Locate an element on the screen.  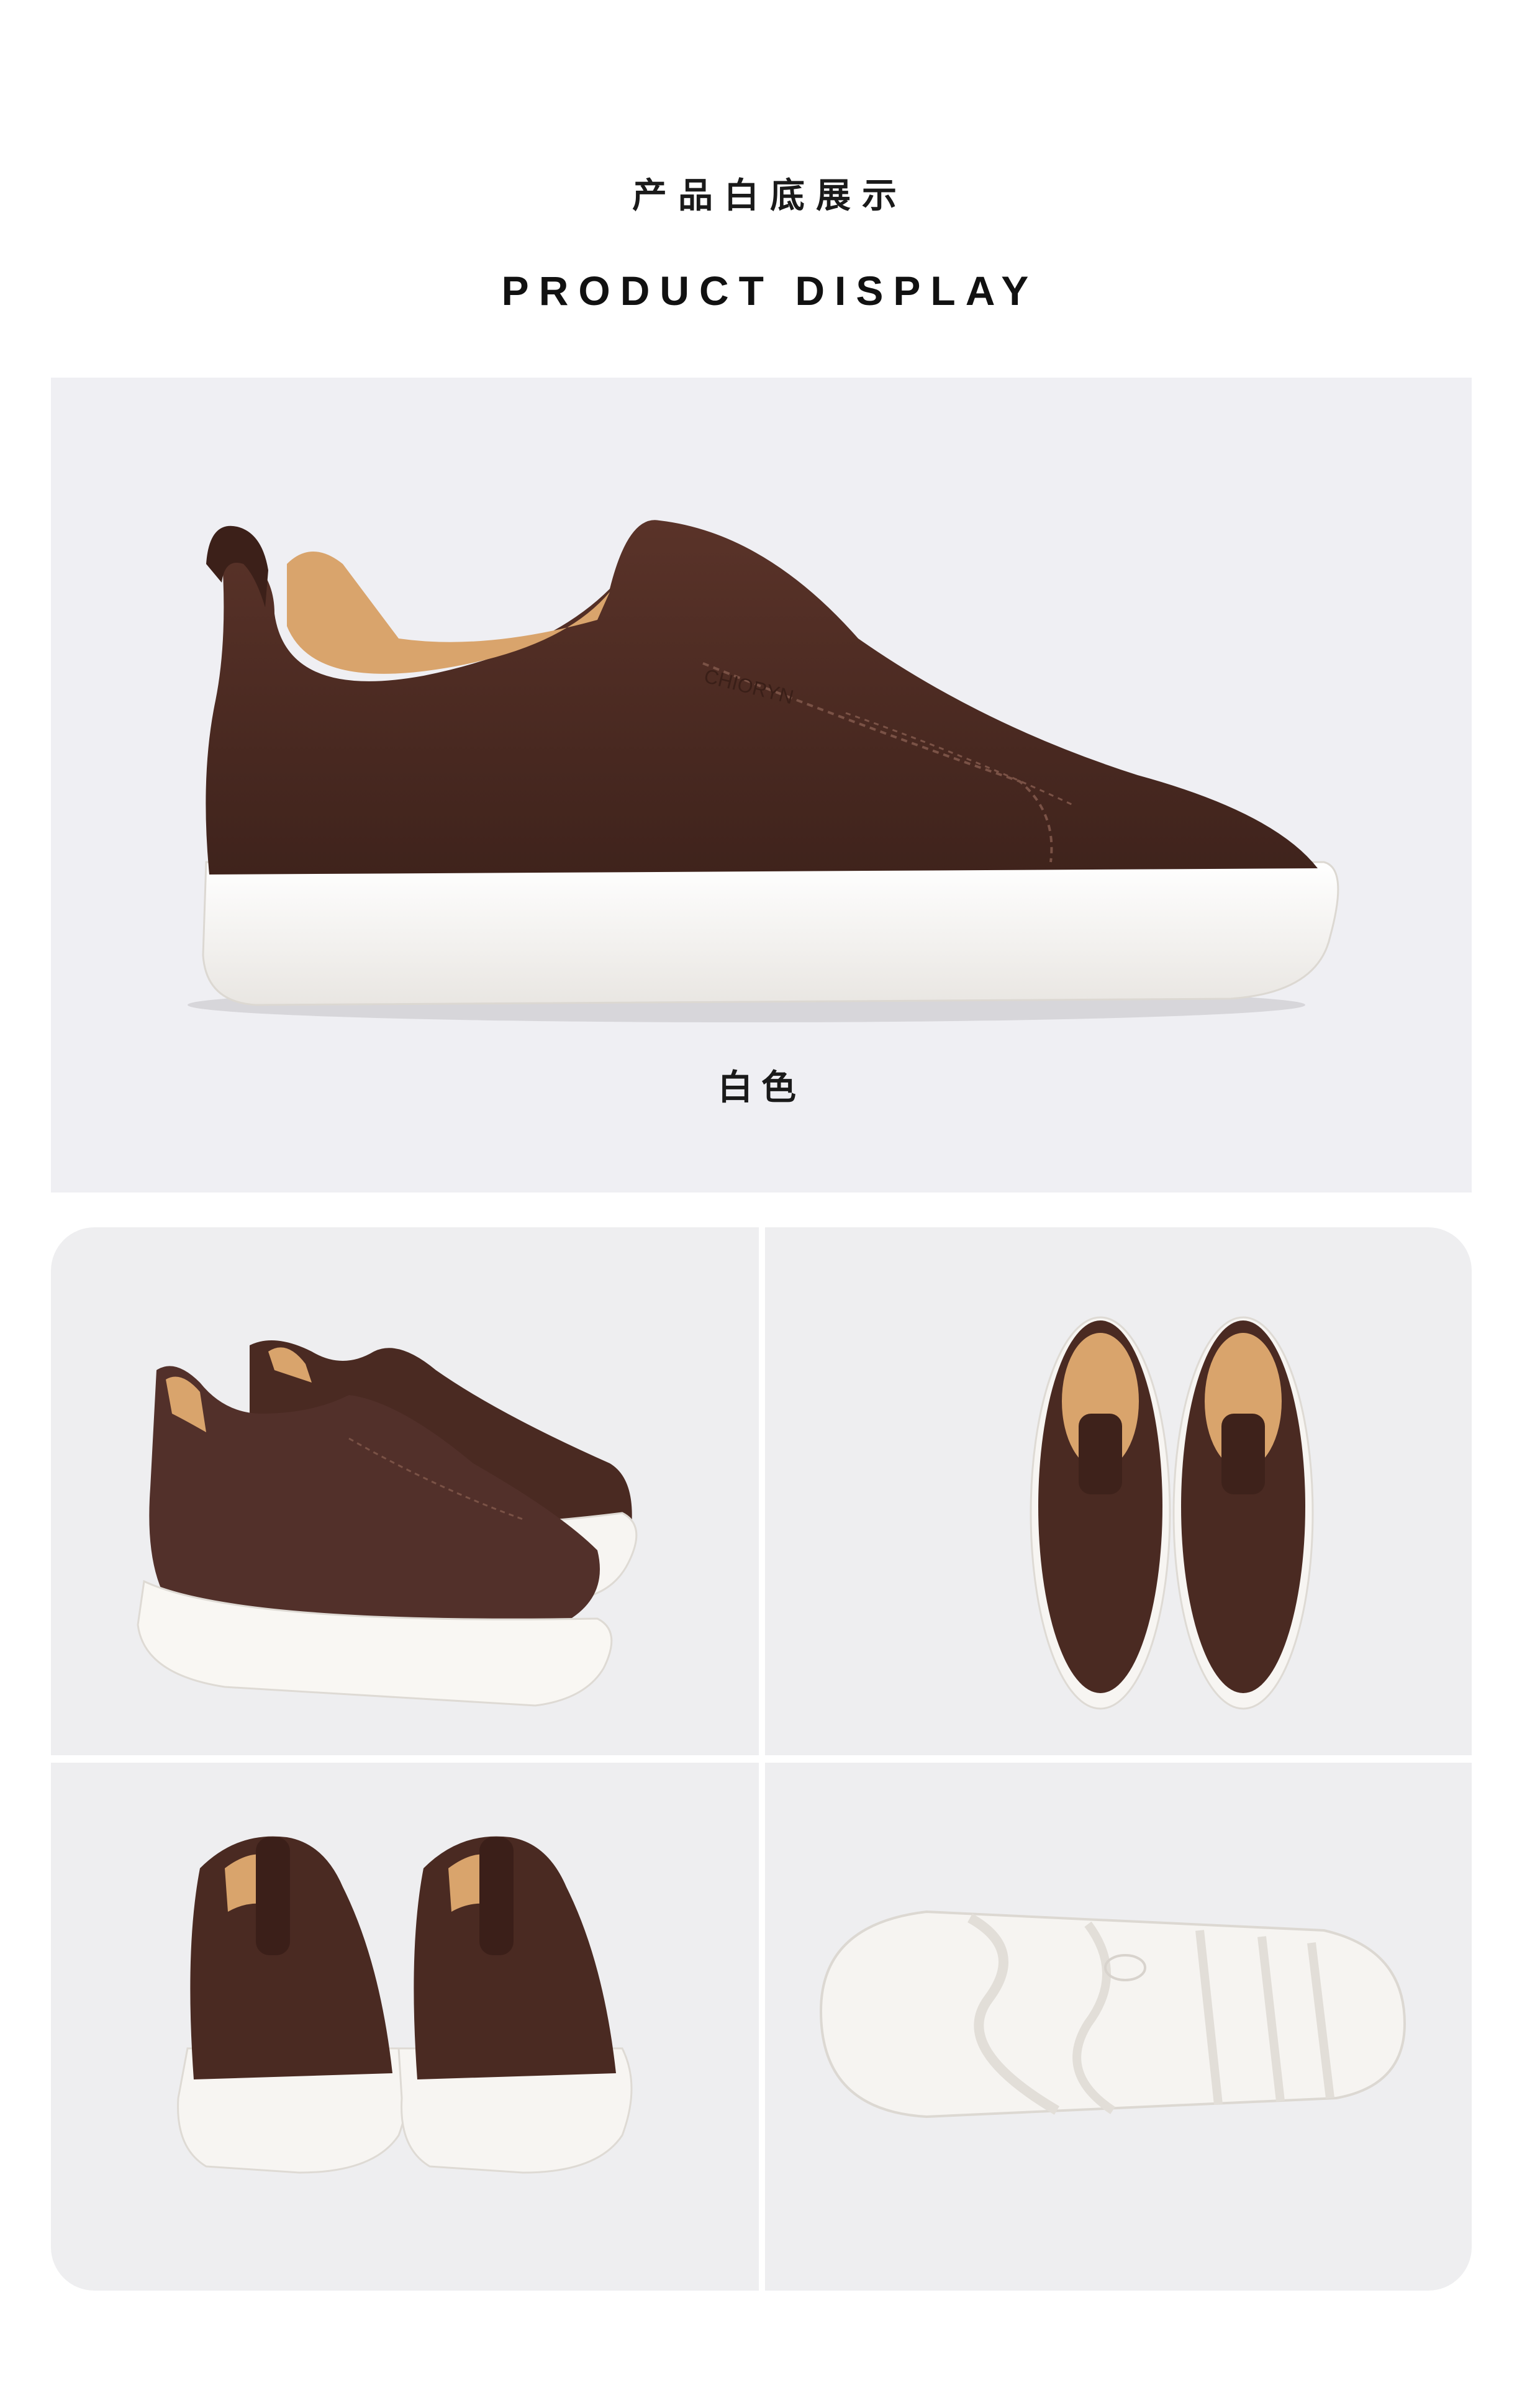
gallery-cell-back is located at coordinates (405, 2027).